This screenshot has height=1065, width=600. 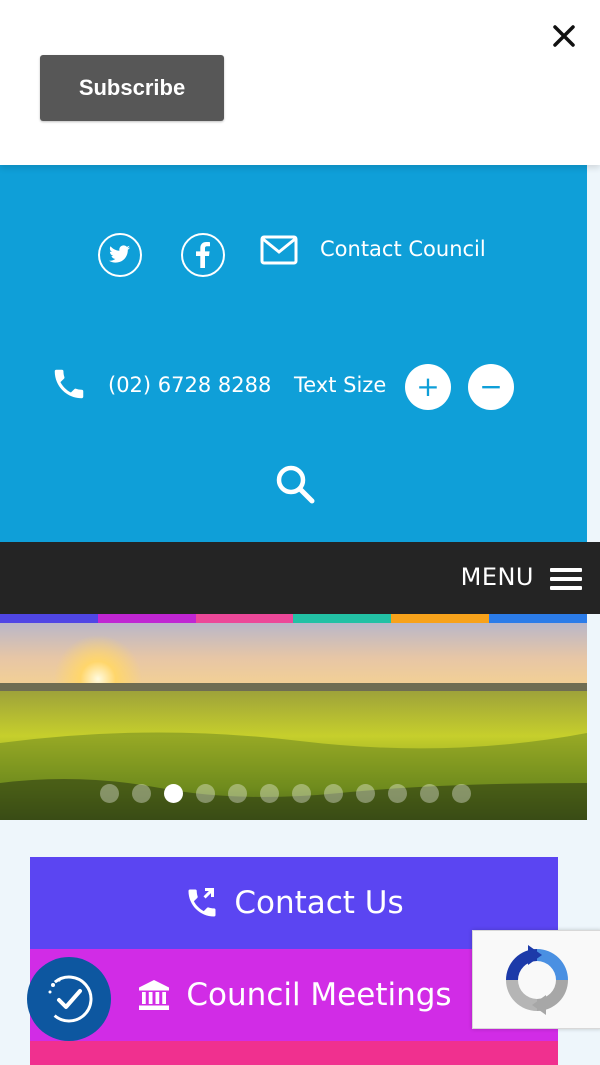 What do you see at coordinates (202, 903) in the screenshot?
I see `phone-transfer-icon` at bounding box center [202, 903].